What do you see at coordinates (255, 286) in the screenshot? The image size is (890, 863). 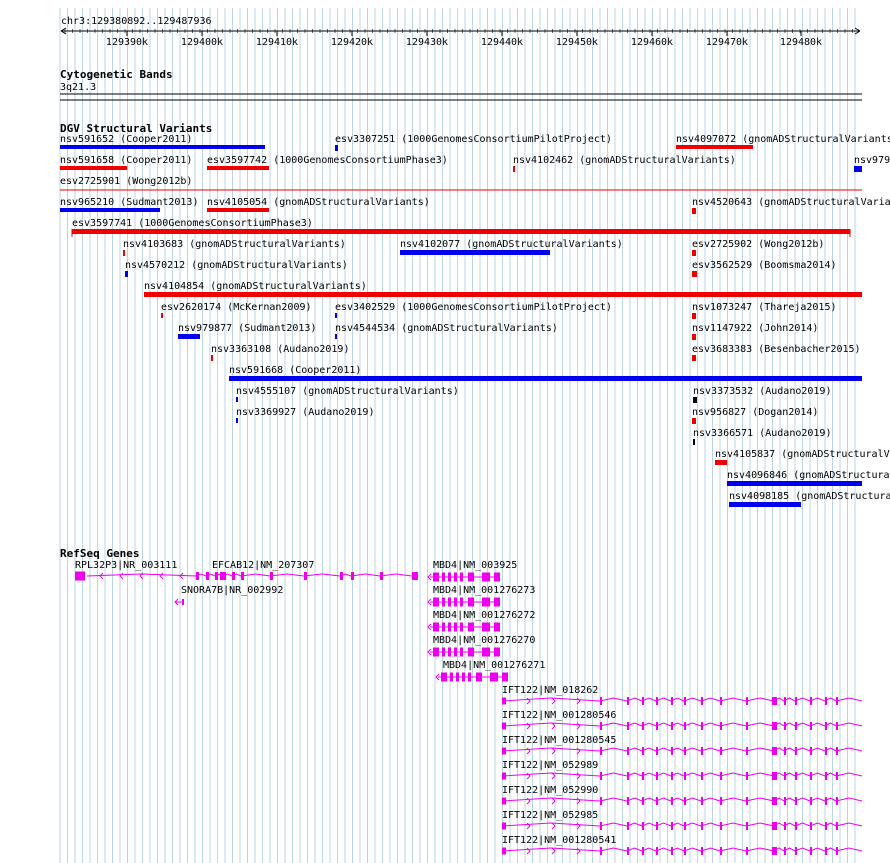 I see `dgv-feature-label: nsv4104854 (gnomADStructuralVariants)` at bounding box center [255, 286].